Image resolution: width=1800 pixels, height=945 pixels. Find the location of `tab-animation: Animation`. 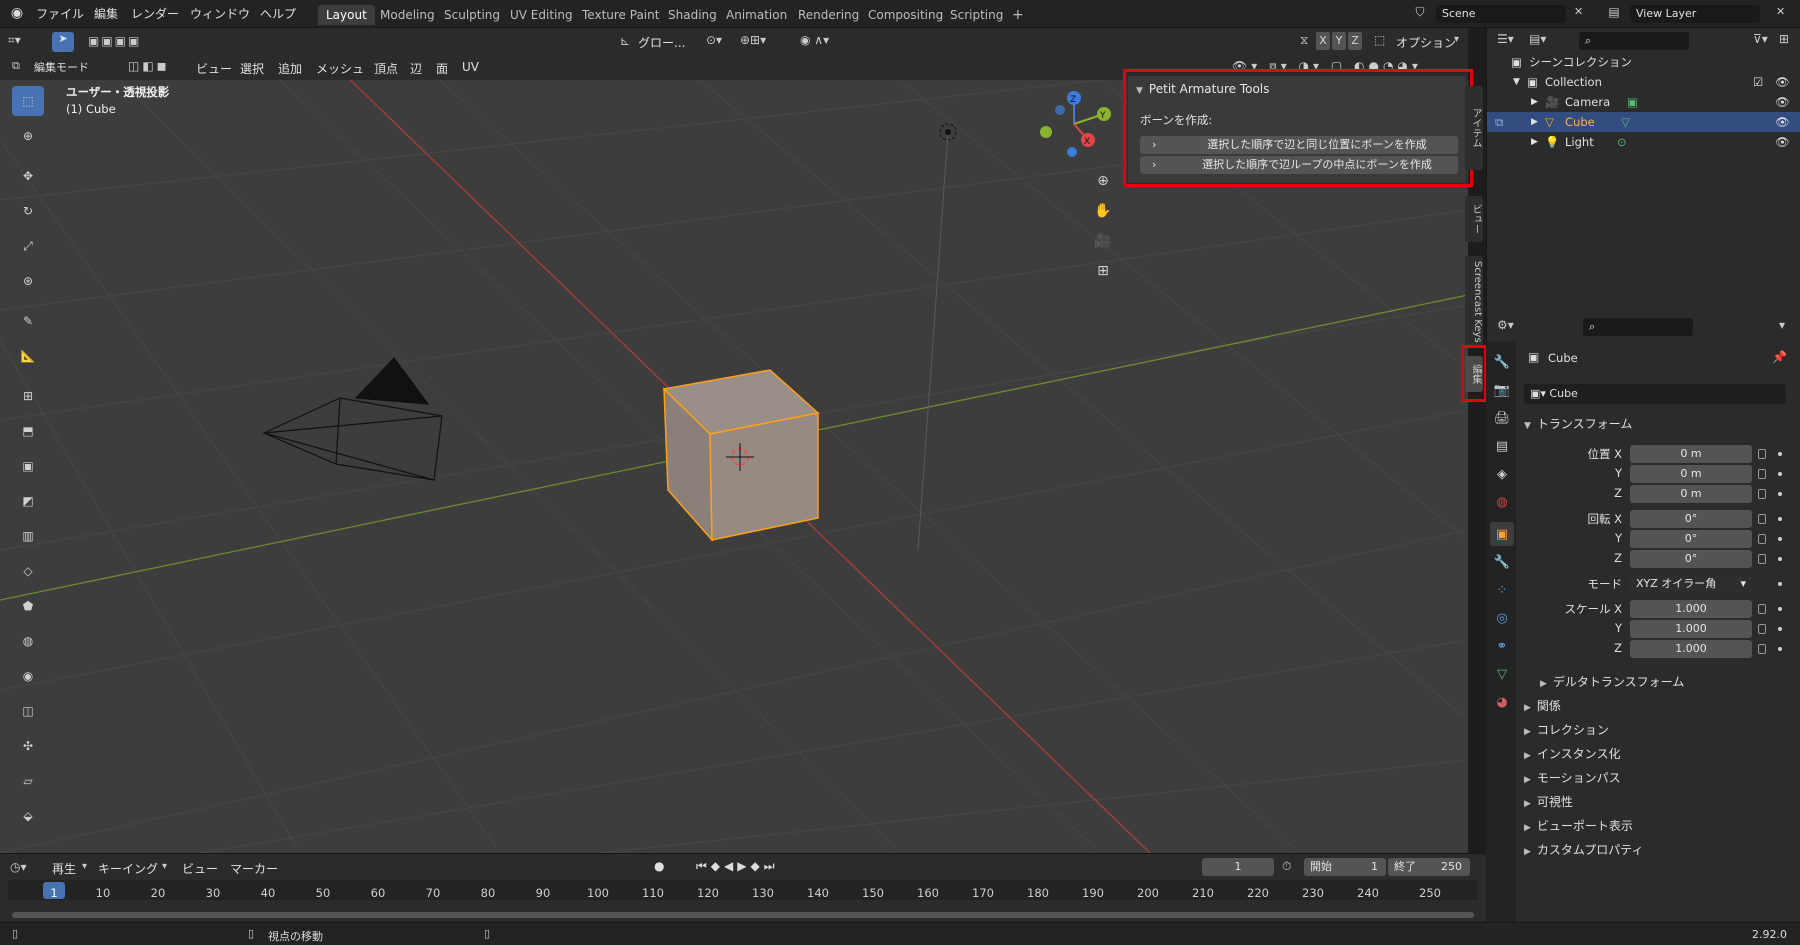

tab-animation: Animation is located at coordinates (756, 15).